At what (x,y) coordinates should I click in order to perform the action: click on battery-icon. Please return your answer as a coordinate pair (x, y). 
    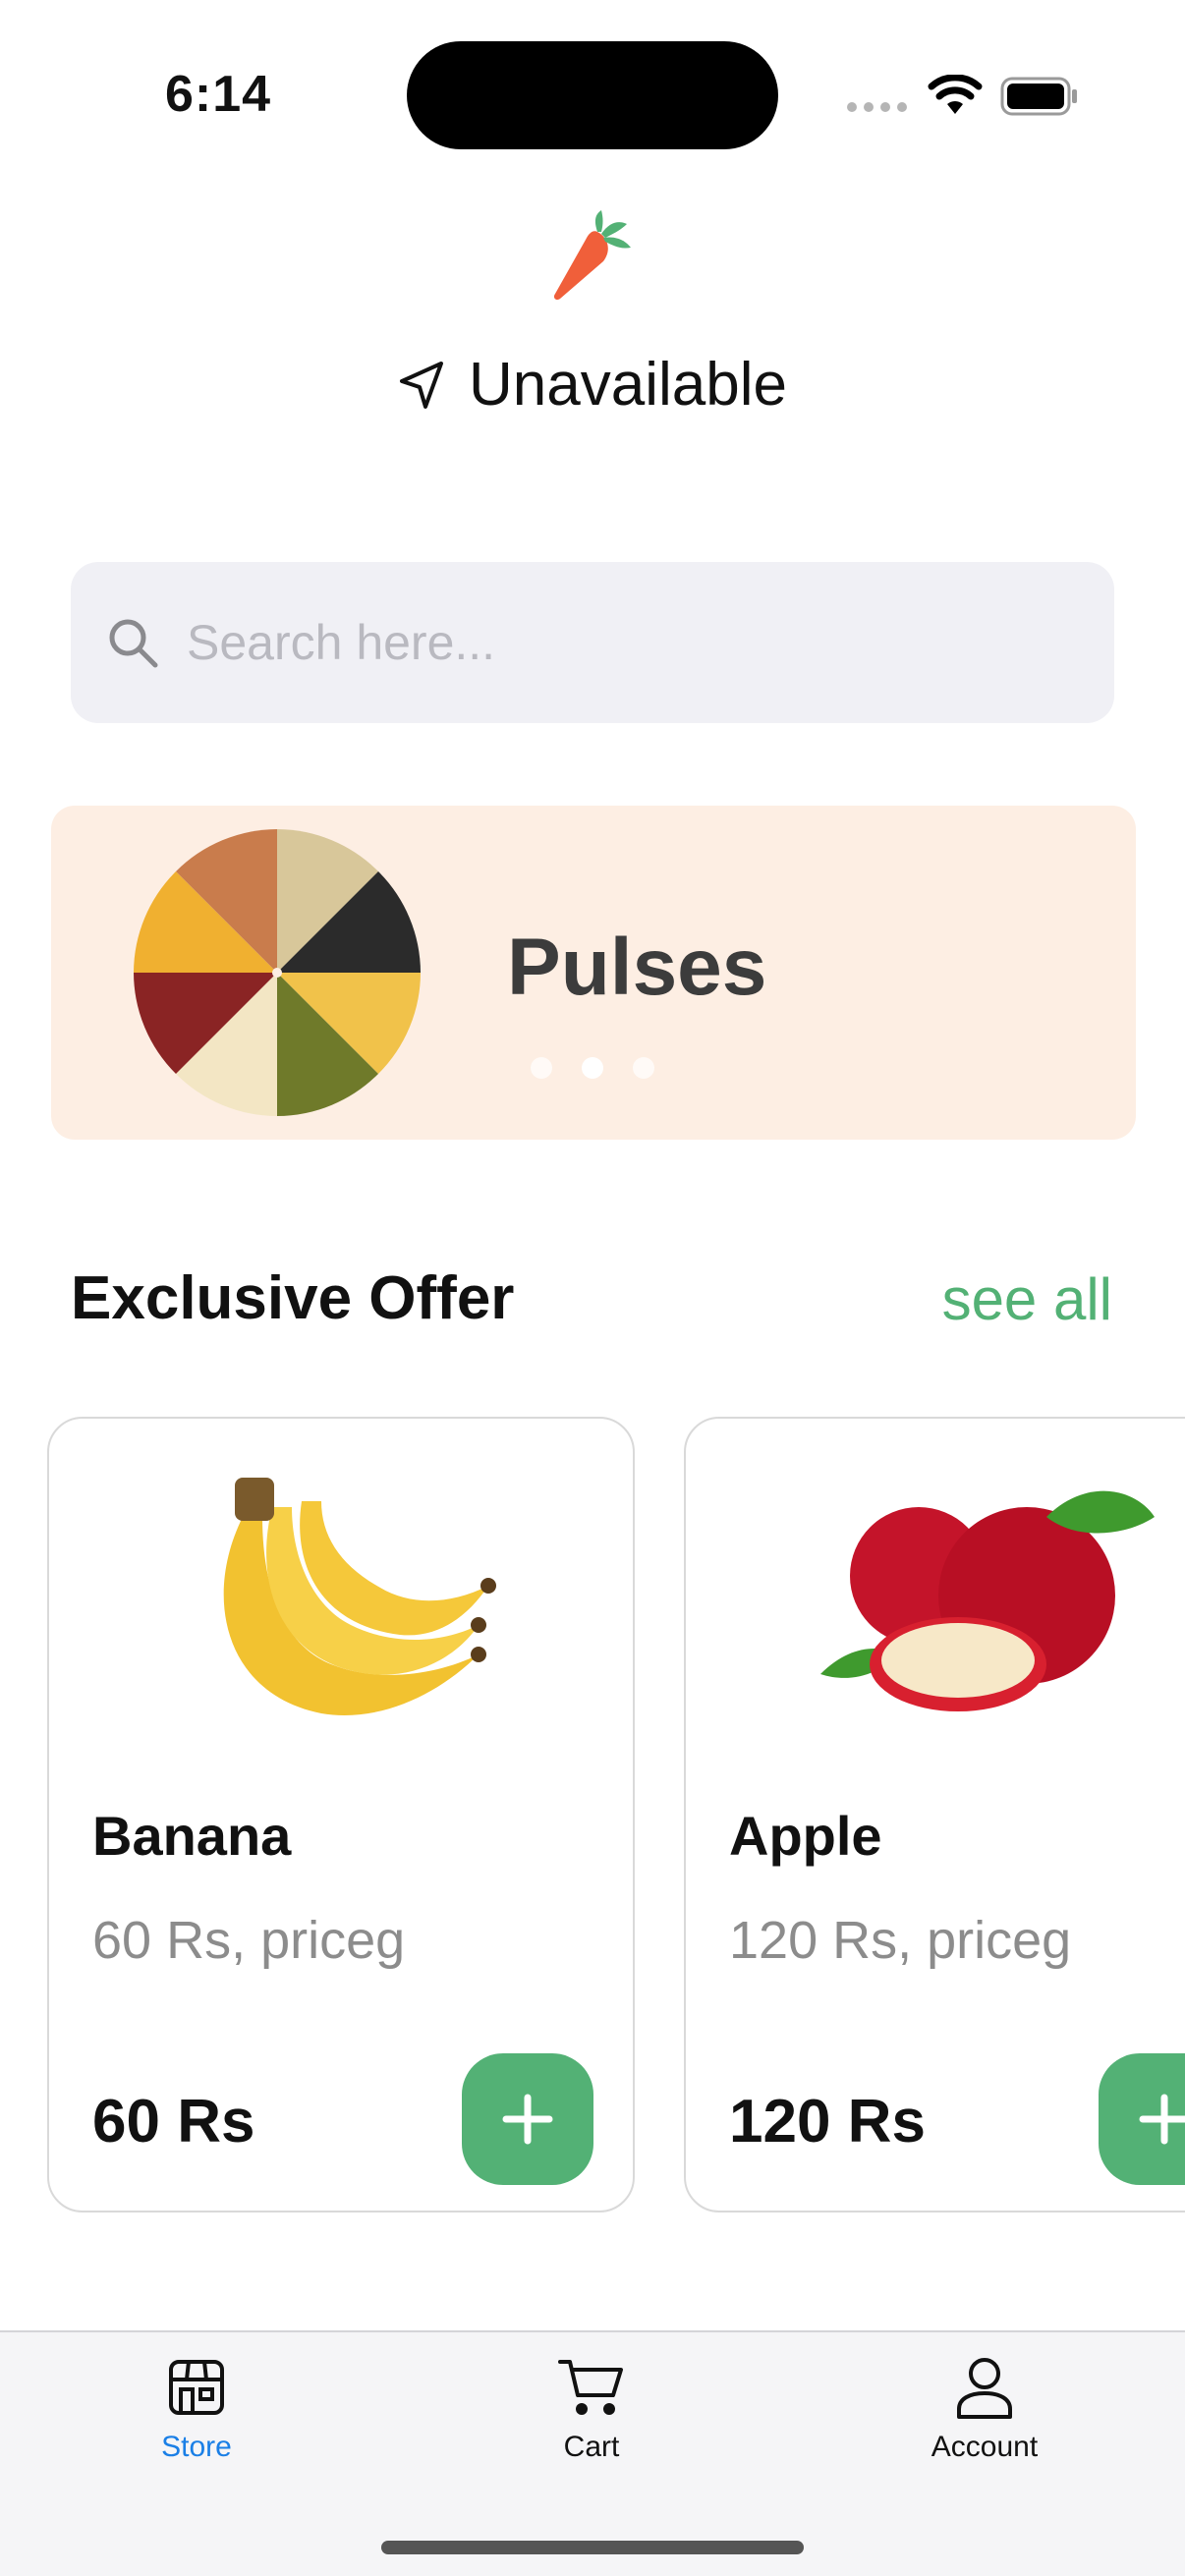
    Looking at the image, I should click on (1038, 96).